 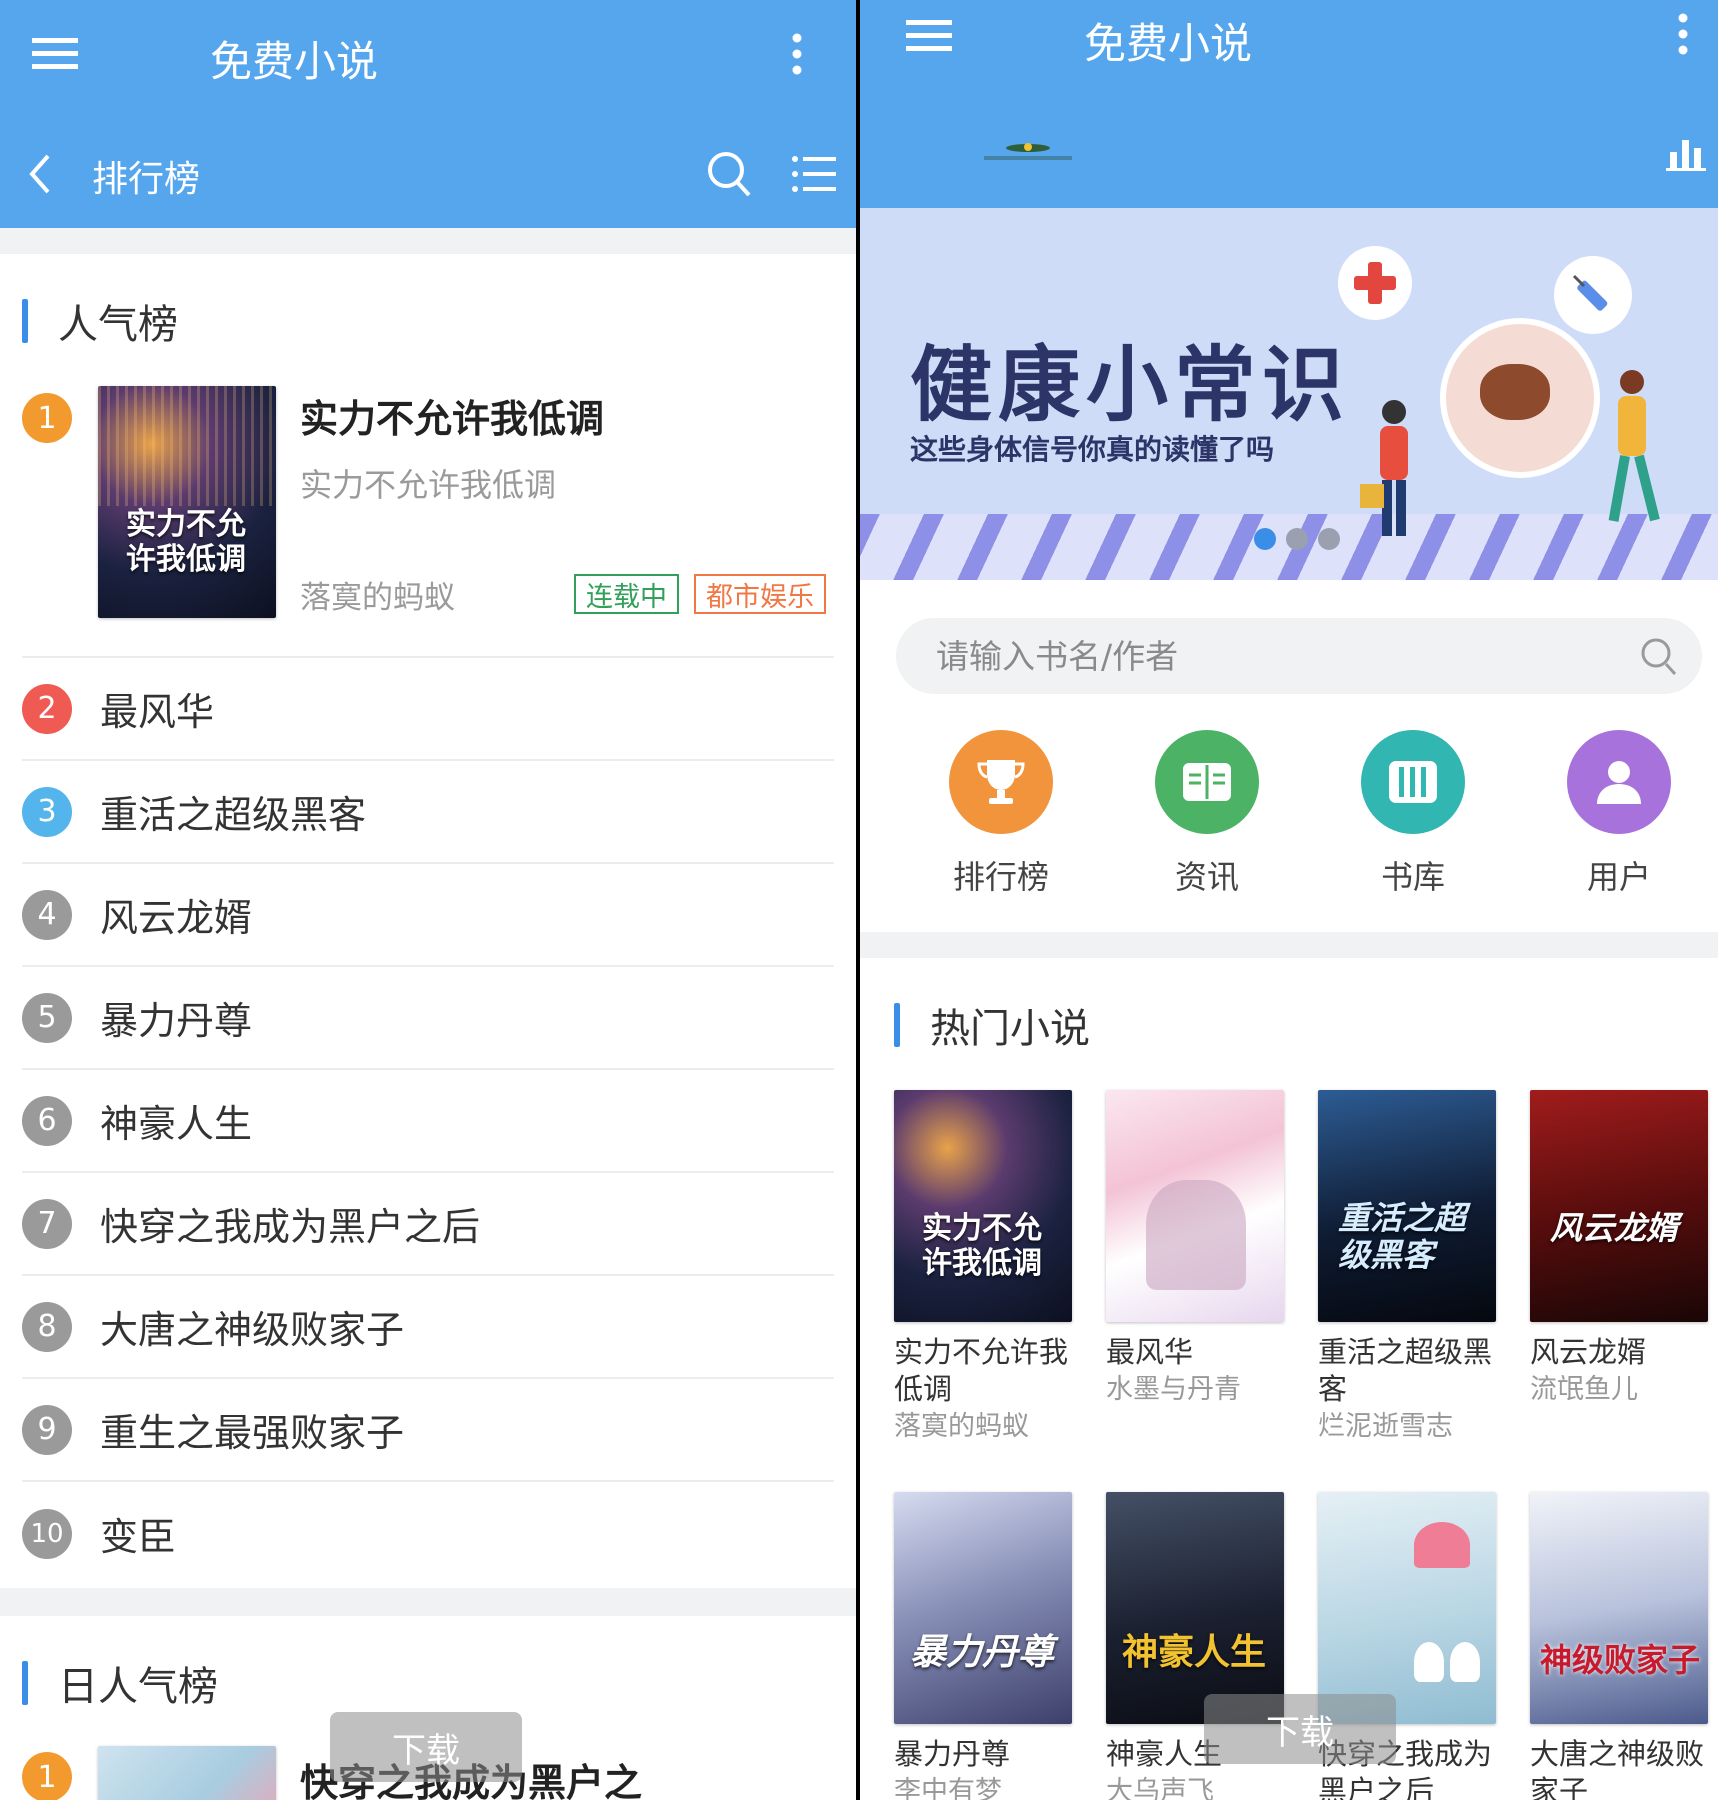 I want to click on section-title: 人气榜, so click(x=118, y=325).